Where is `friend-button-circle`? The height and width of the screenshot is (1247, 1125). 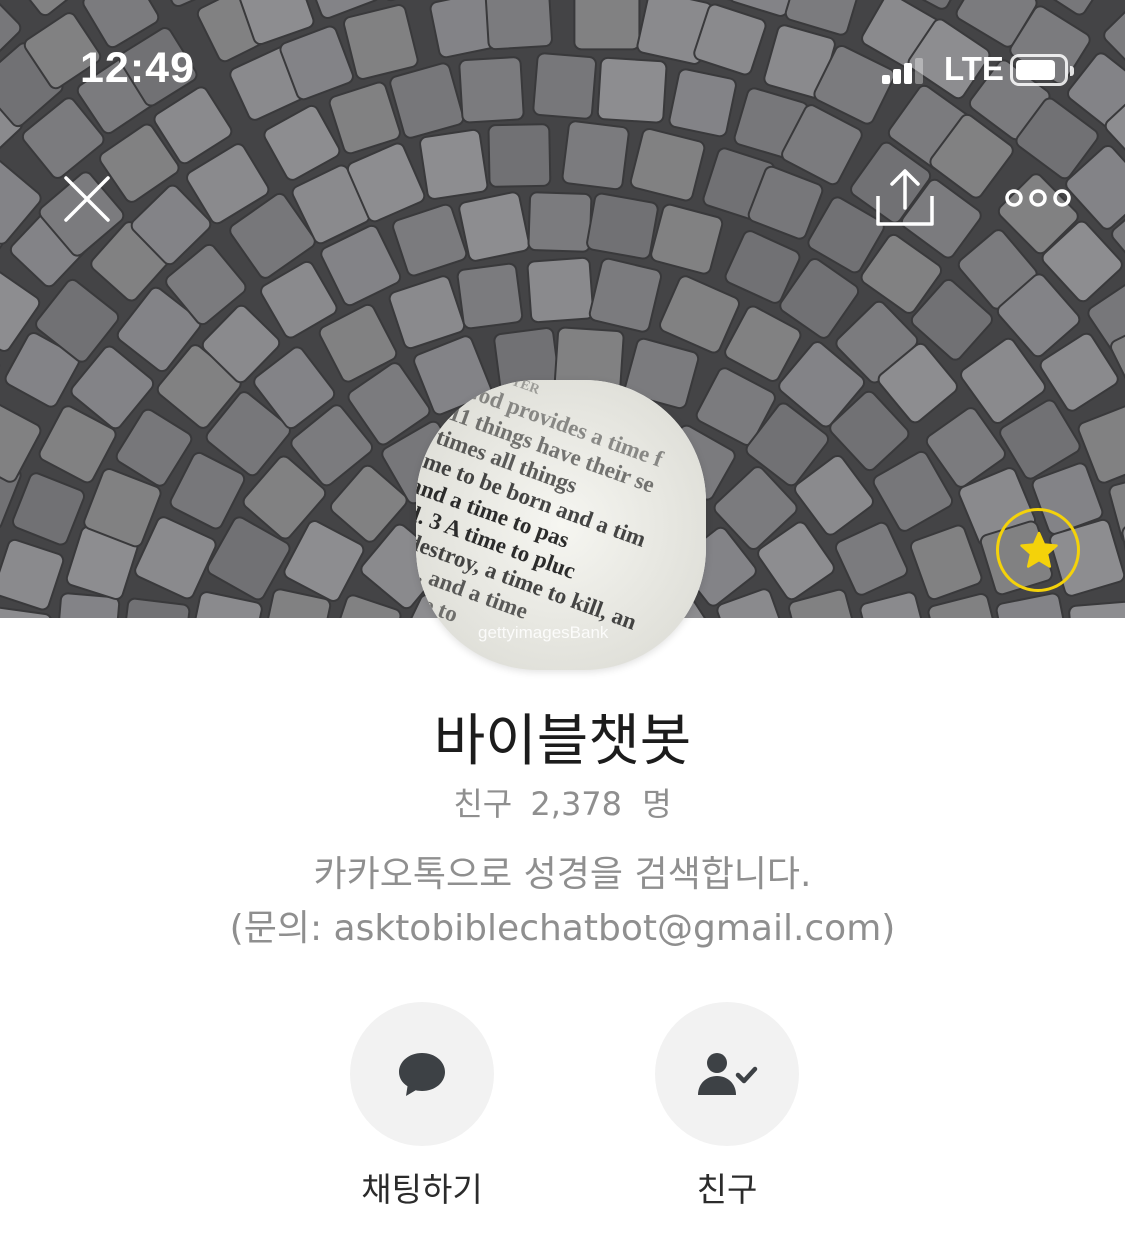 friend-button-circle is located at coordinates (727, 1074).